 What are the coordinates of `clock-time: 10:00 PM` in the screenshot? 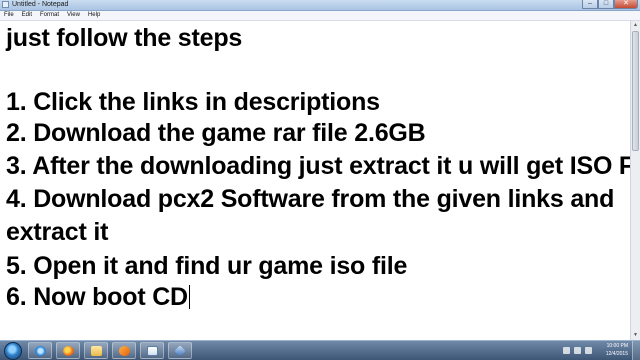 It's located at (617, 346).